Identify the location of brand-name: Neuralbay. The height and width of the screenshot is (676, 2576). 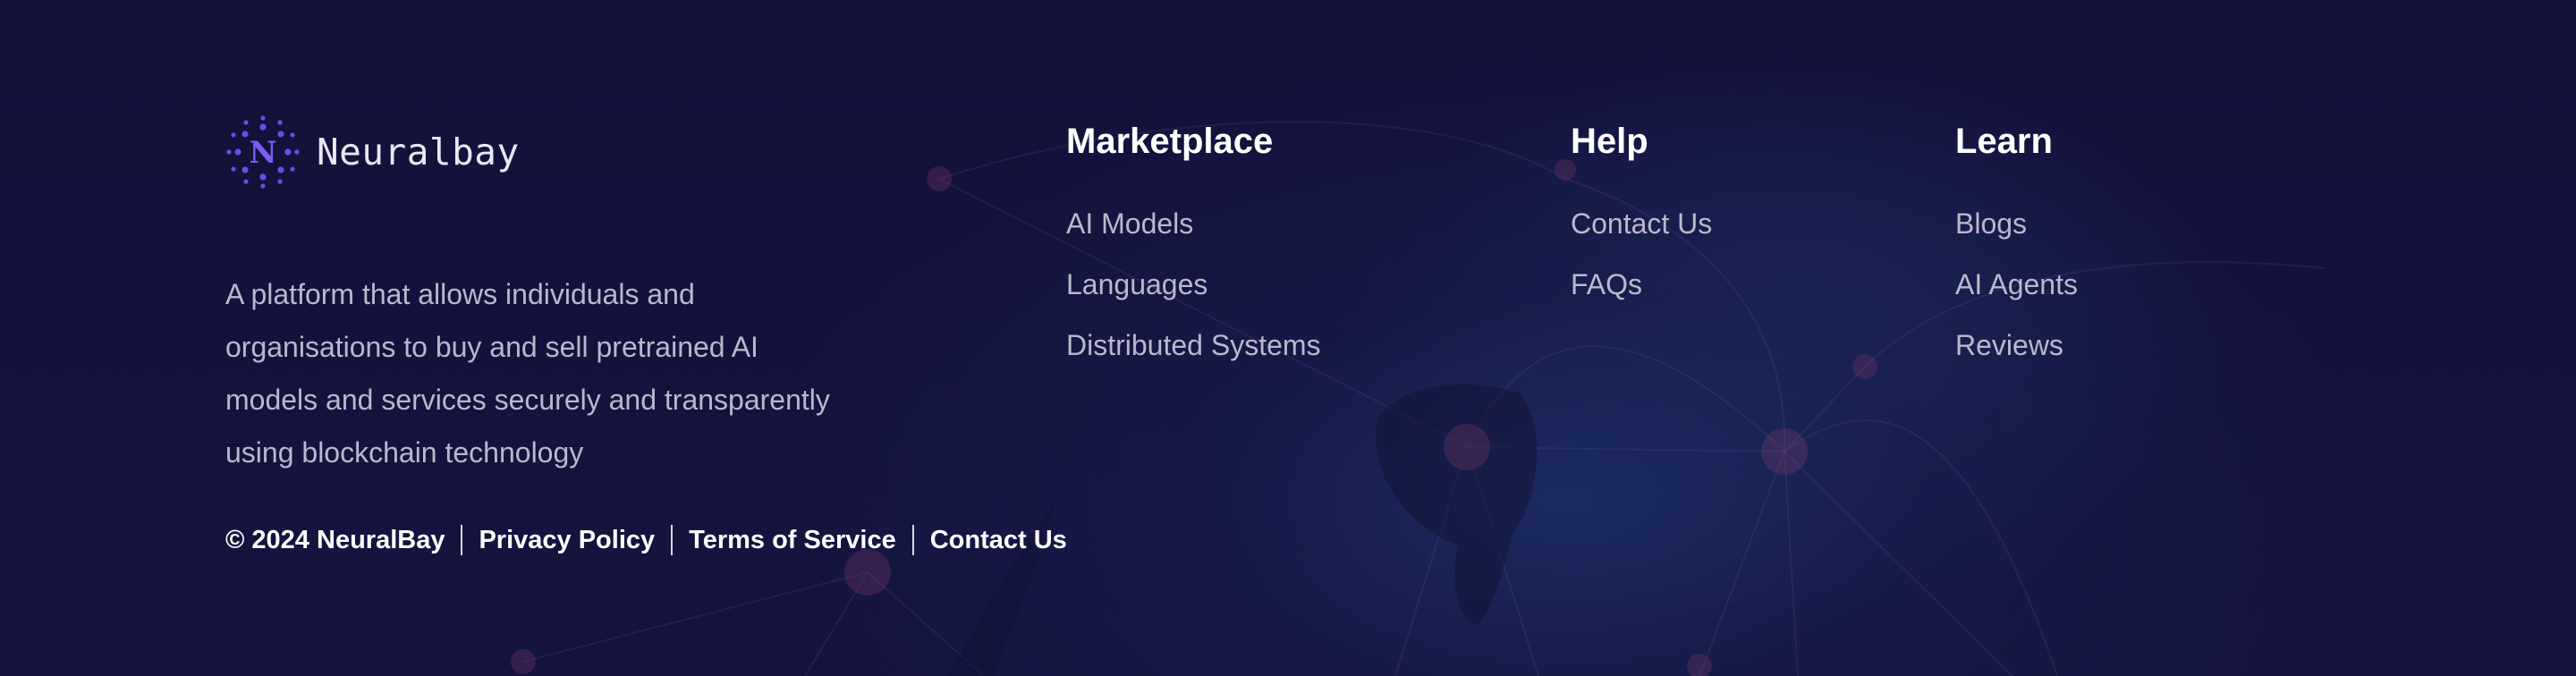
(418, 152).